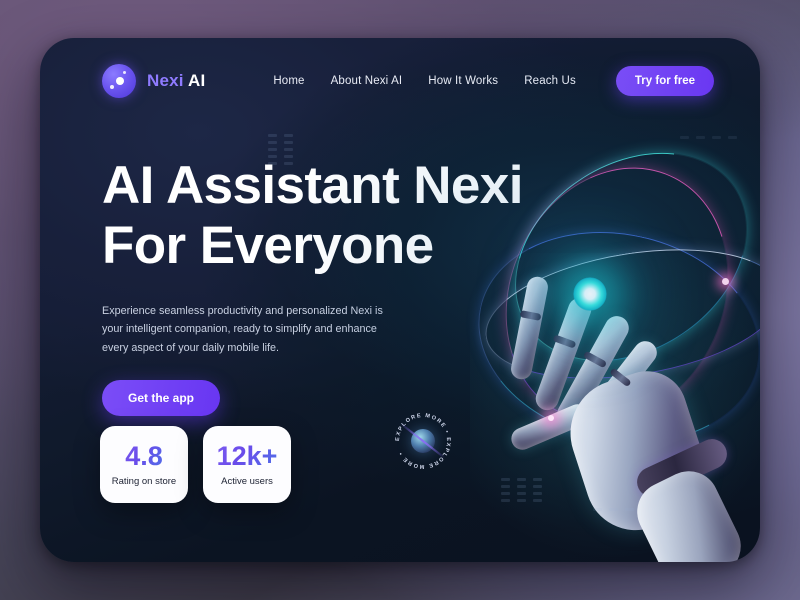  Describe the element at coordinates (550, 81) in the screenshot. I see `nav-item-reach-us: Reach Us` at that location.